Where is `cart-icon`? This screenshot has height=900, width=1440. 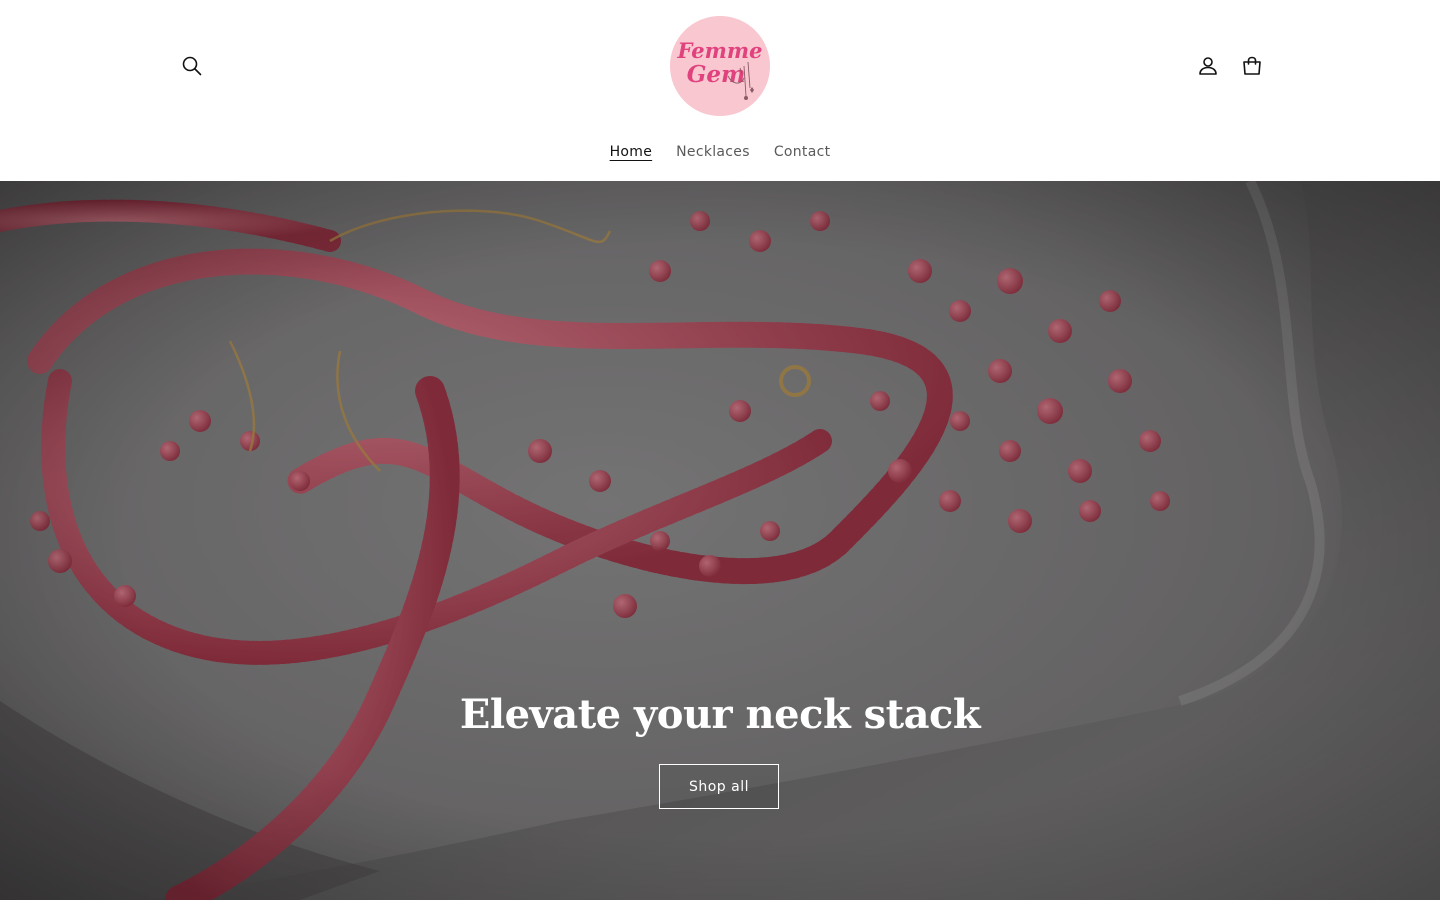
cart-icon is located at coordinates (1252, 65).